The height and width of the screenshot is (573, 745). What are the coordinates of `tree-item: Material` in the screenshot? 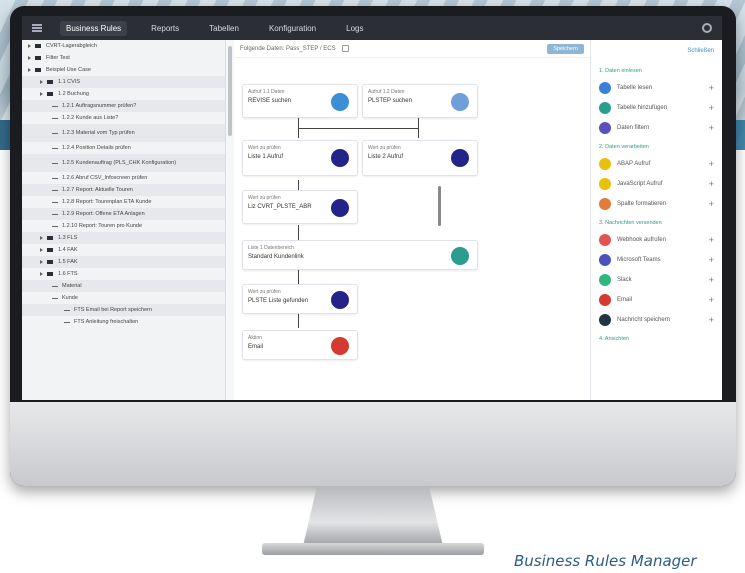 It's located at (123, 286).